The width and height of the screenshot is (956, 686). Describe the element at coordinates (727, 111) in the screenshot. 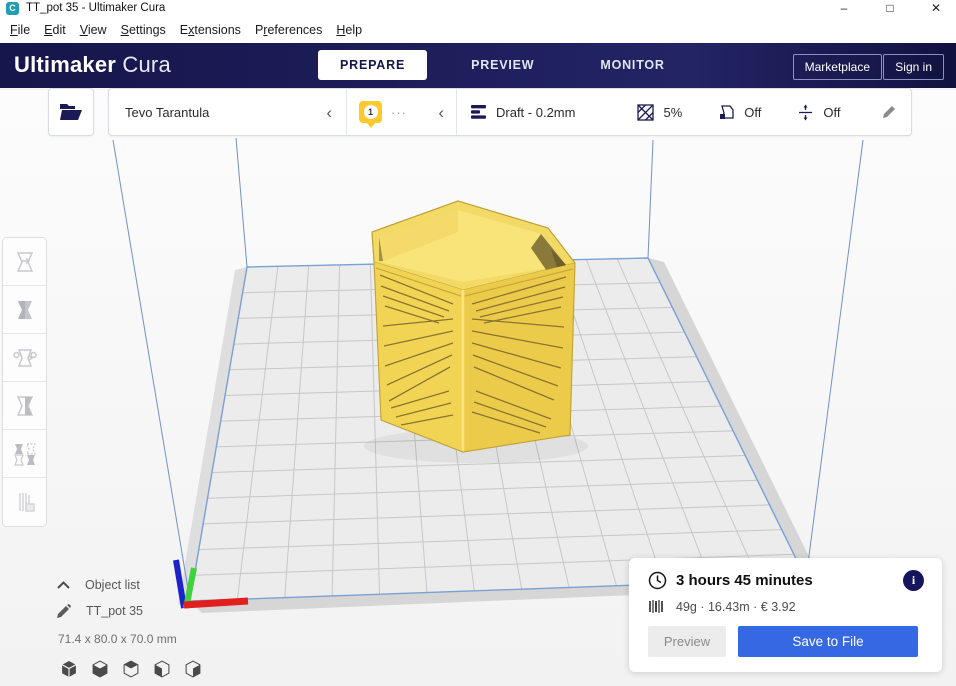

I see `support-icon` at that location.